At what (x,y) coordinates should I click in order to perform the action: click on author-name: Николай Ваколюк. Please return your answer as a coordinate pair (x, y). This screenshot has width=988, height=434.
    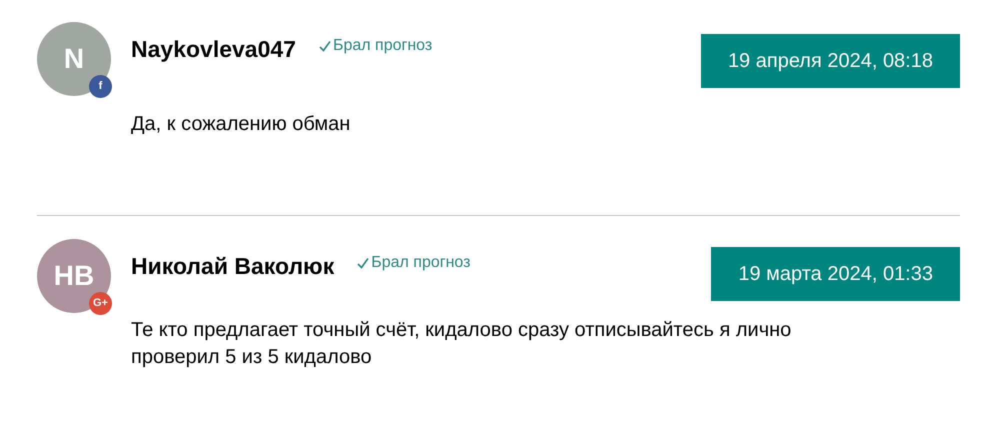
    Looking at the image, I should click on (232, 266).